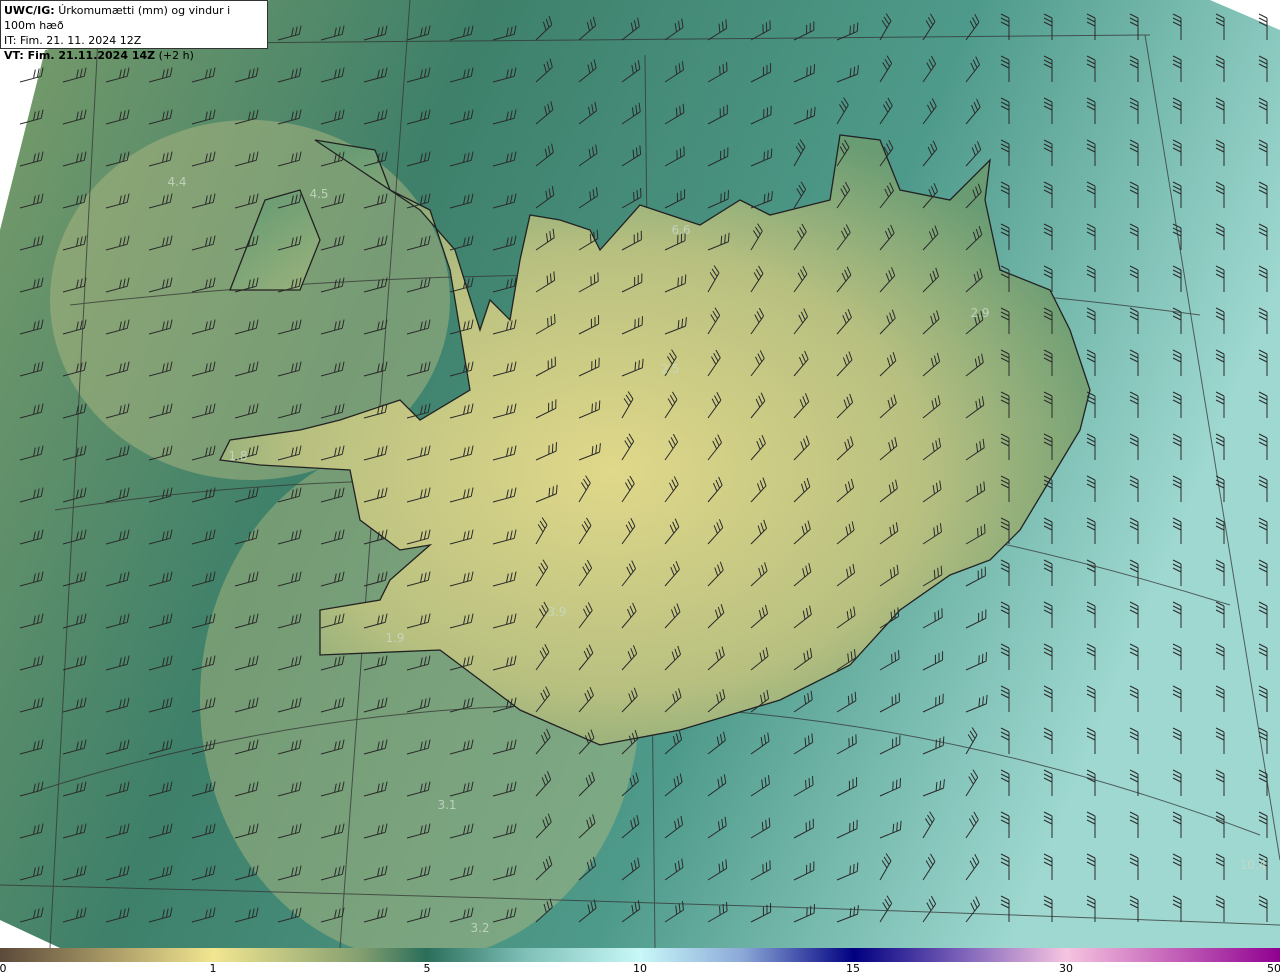 The image size is (1280, 978). What do you see at coordinates (1066, 968) in the screenshot?
I see `colorbar-tick: 30` at bounding box center [1066, 968].